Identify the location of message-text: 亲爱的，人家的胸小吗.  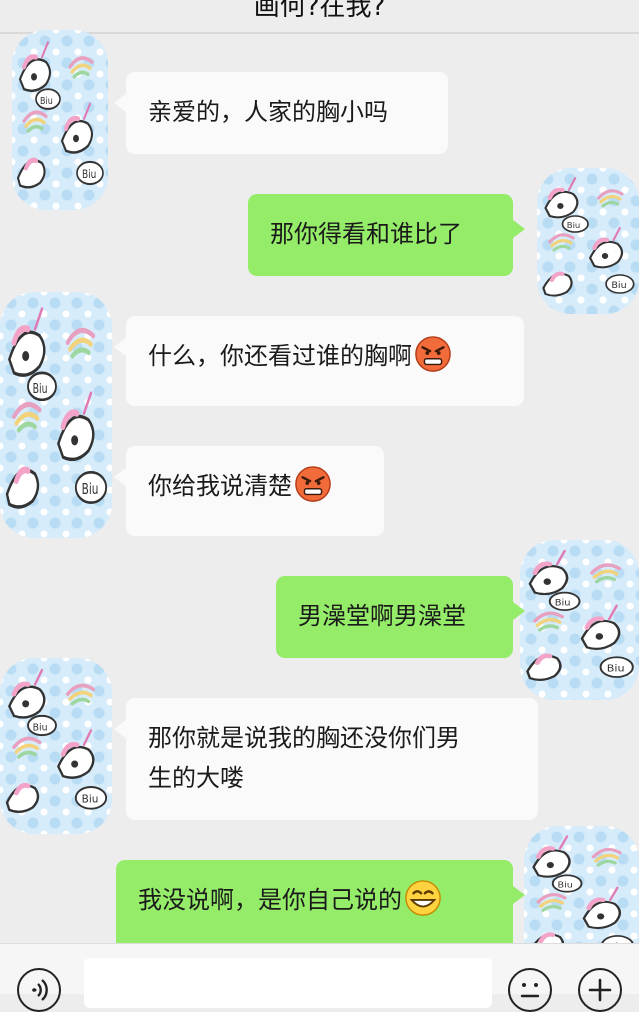
(268, 112).